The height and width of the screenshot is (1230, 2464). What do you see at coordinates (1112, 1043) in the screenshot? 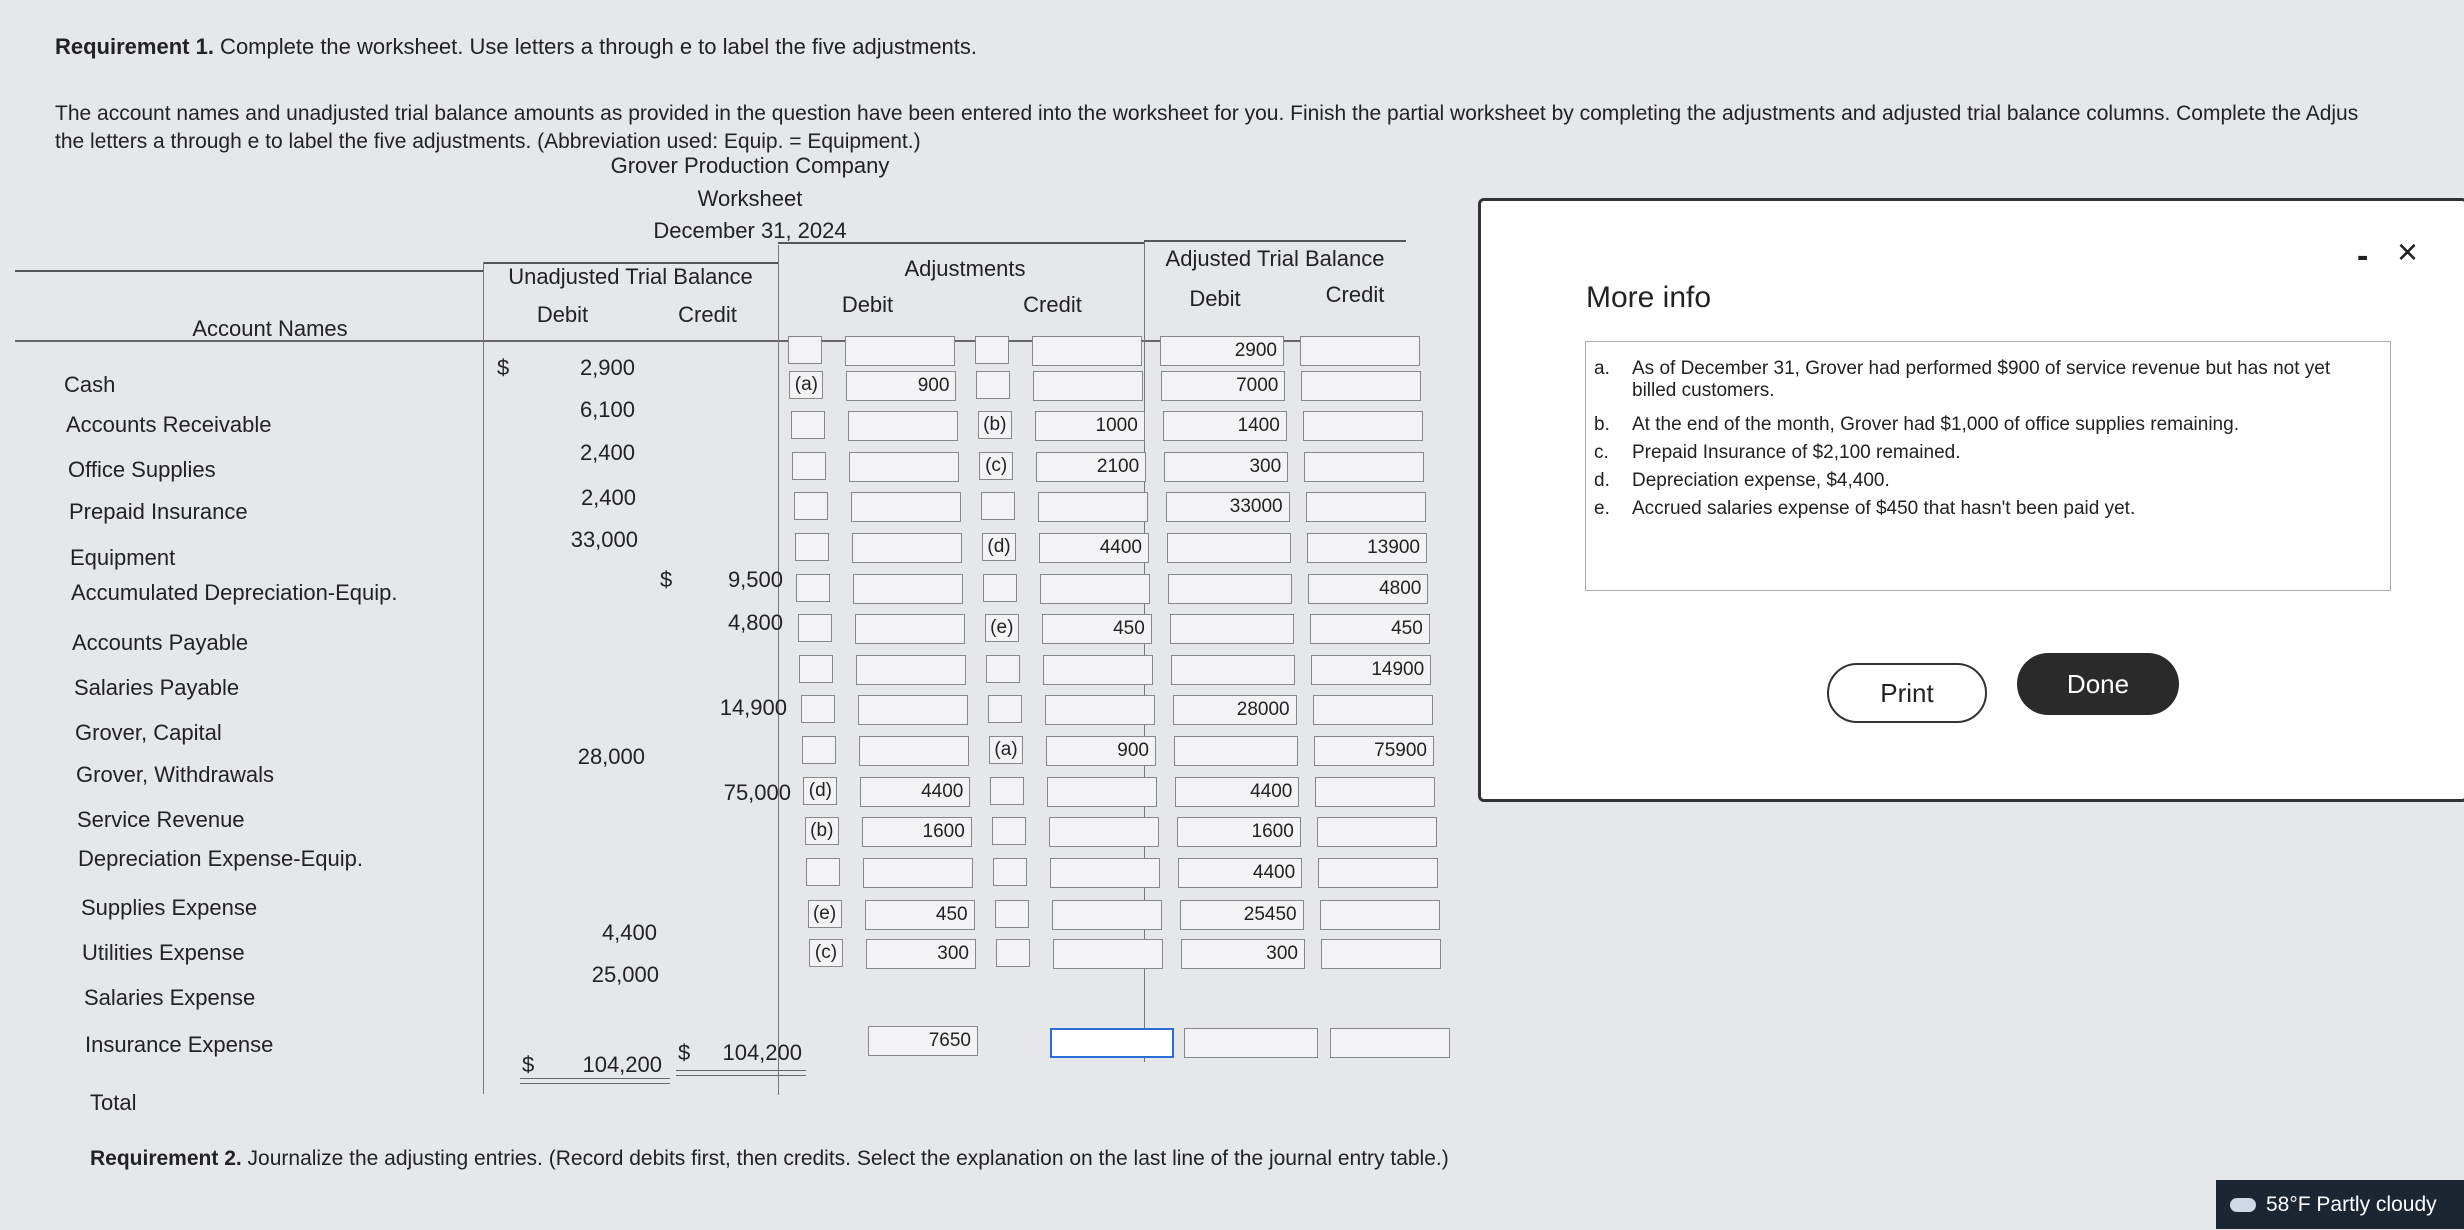
I see `adj-credit-total` at bounding box center [1112, 1043].